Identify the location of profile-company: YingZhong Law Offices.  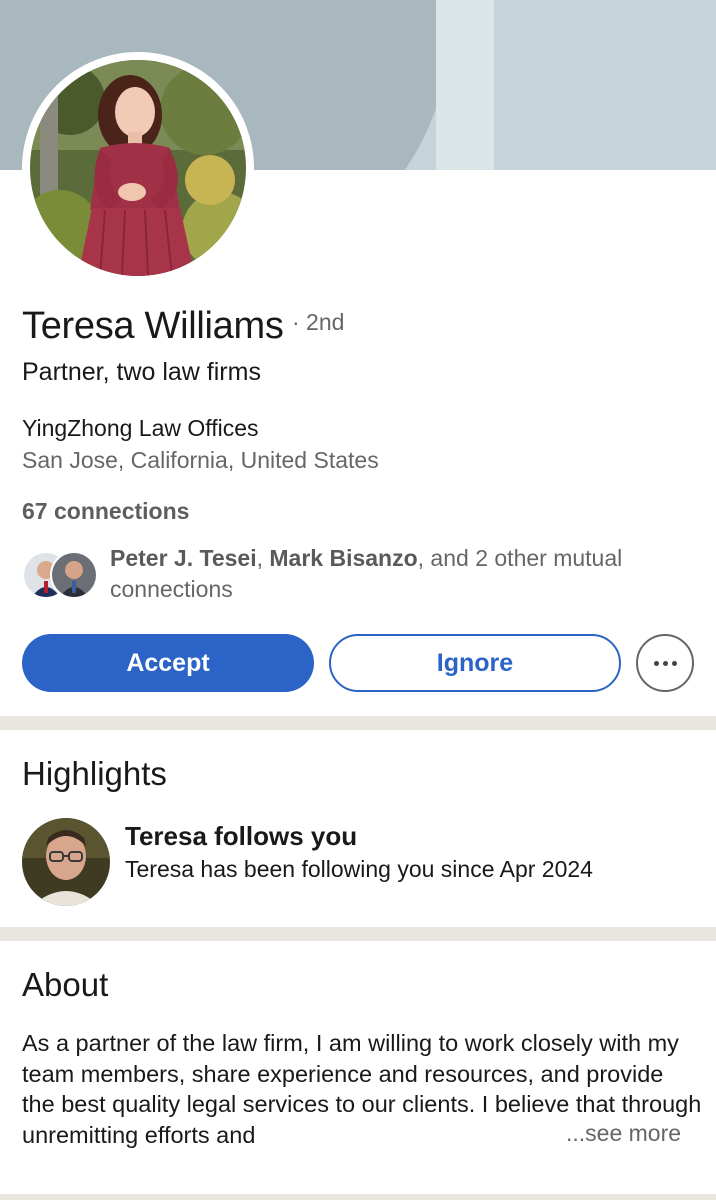
(140, 428).